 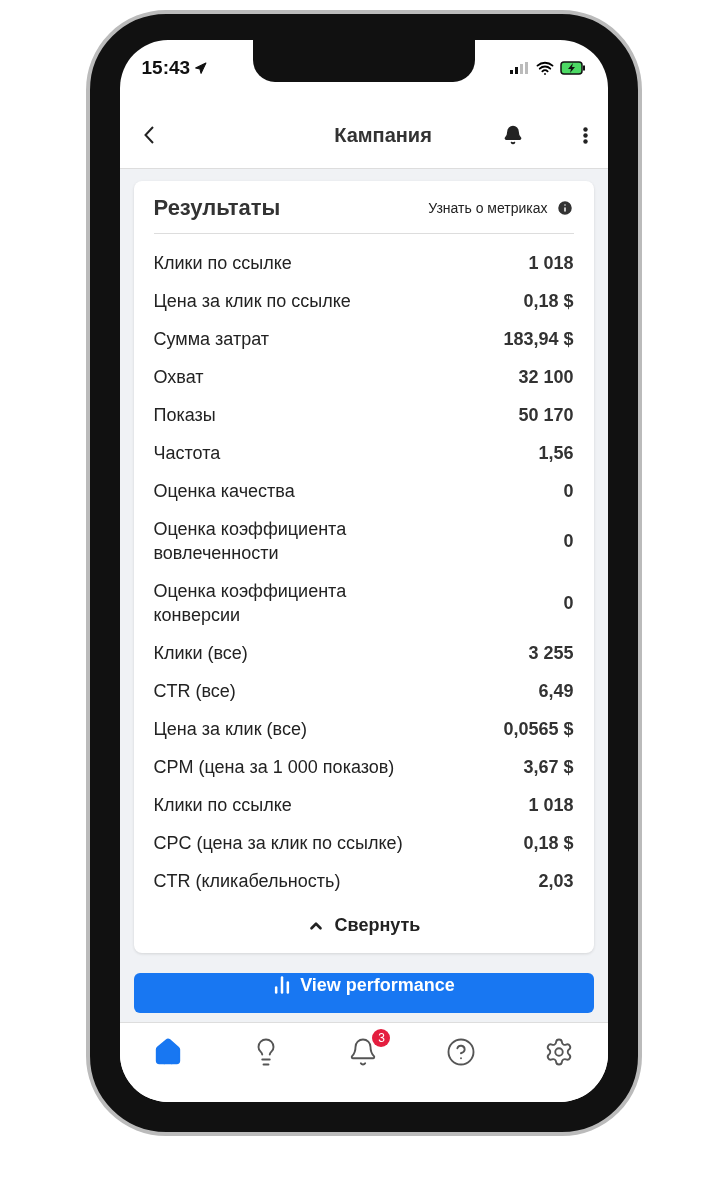 I want to click on metric-name: CPC (цена за клик по ссылке), so click(x=278, y=843).